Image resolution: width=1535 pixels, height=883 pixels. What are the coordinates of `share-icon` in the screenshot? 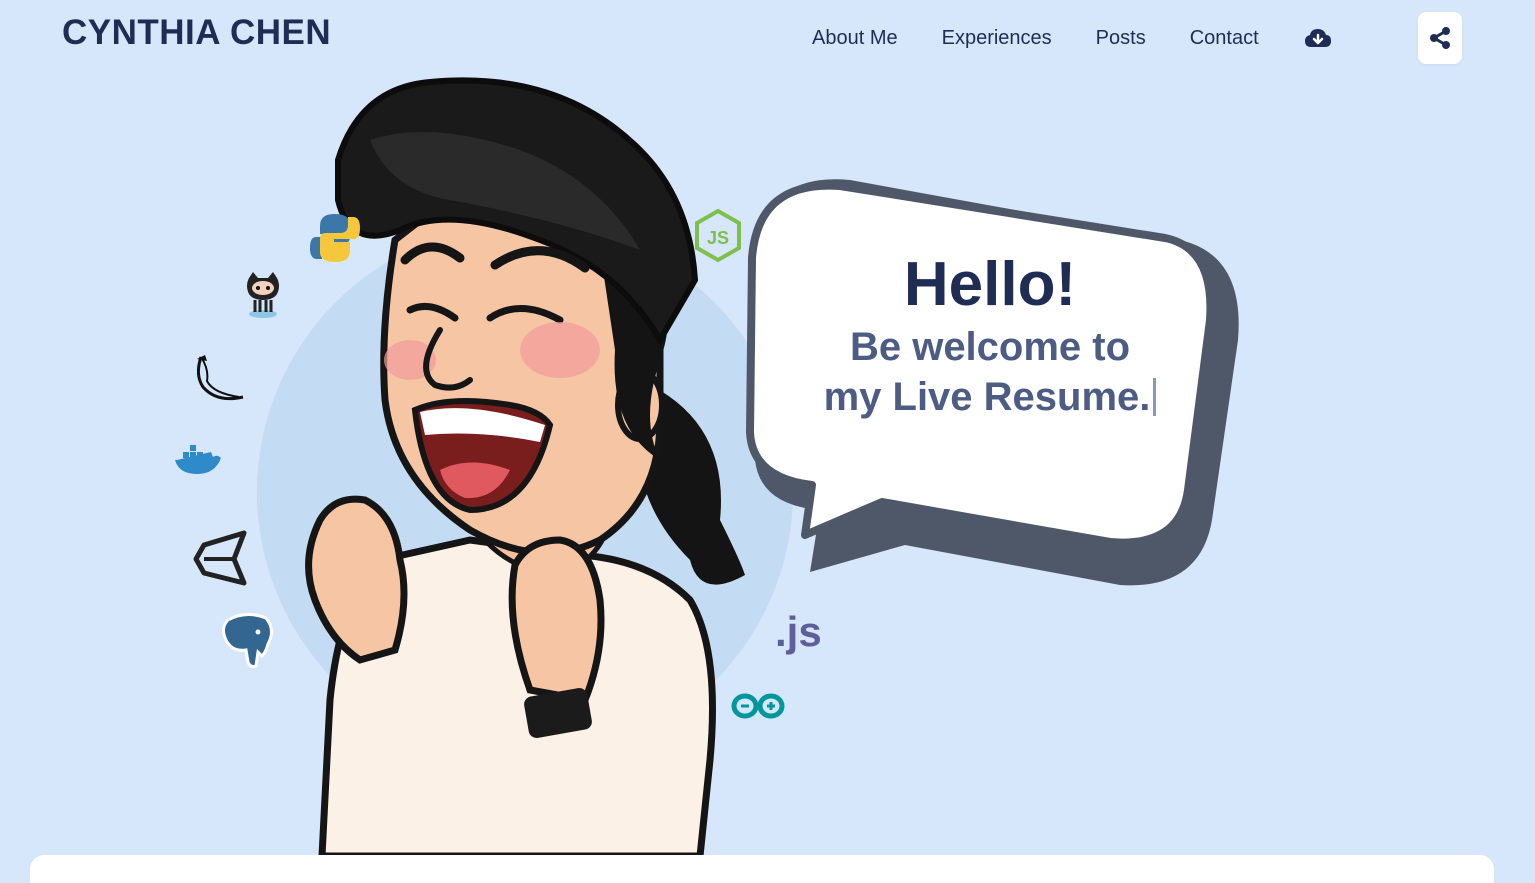 It's located at (1440, 38).